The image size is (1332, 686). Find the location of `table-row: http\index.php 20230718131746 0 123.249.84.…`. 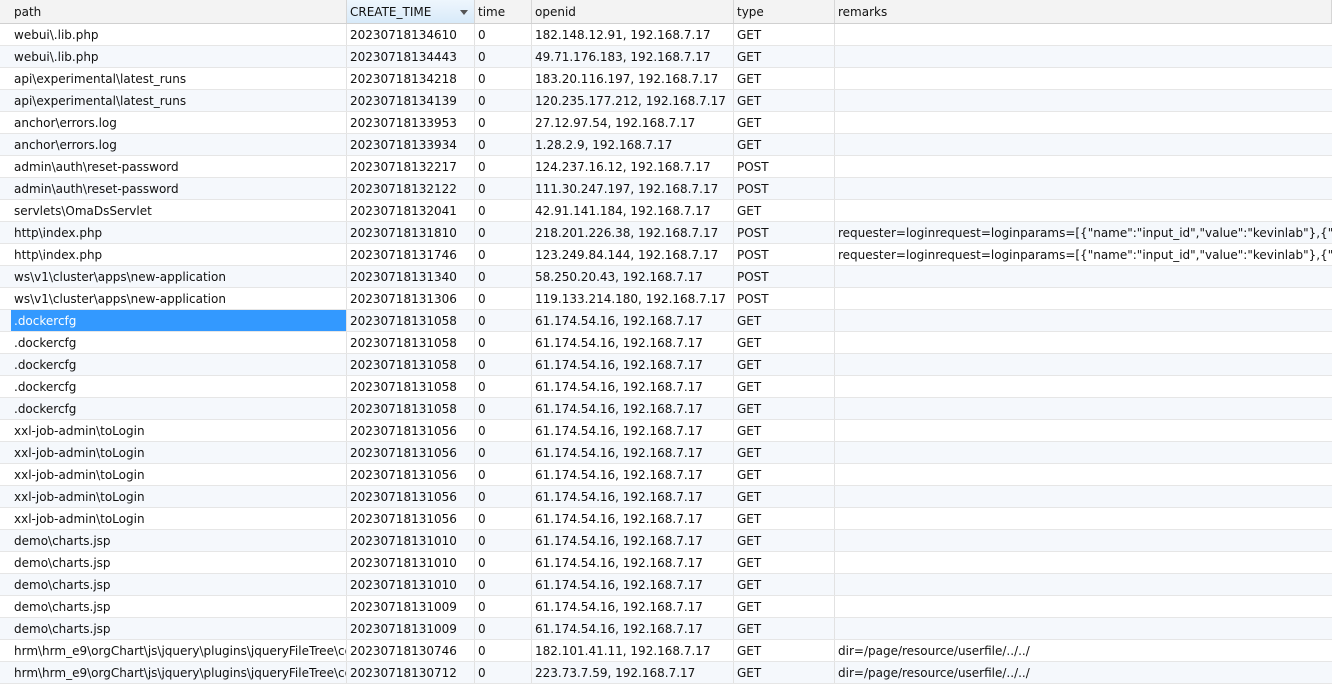

table-row: http\index.php 20230718131746 0 123.249.84.… is located at coordinates (666, 255).